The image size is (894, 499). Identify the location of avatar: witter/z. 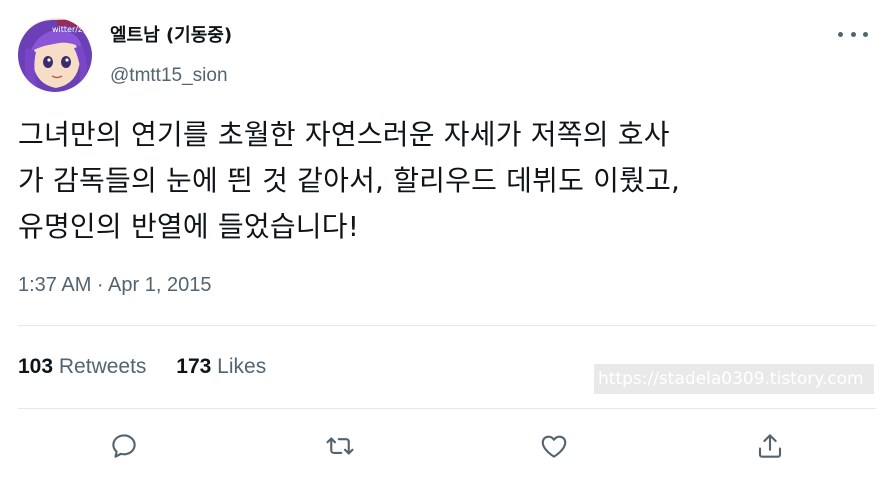
(55, 55).